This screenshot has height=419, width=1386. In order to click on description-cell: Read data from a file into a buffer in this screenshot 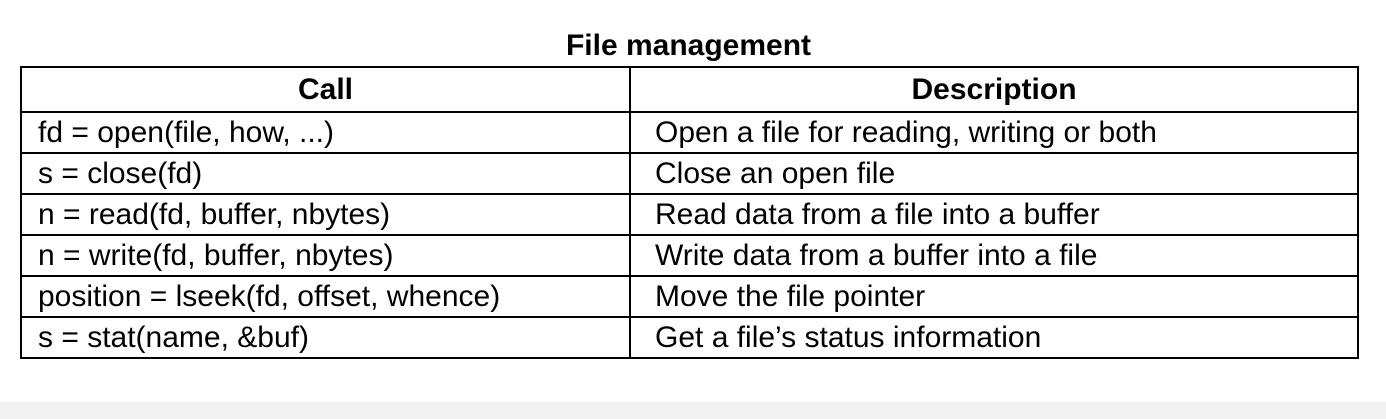, I will do `click(994, 214)`.